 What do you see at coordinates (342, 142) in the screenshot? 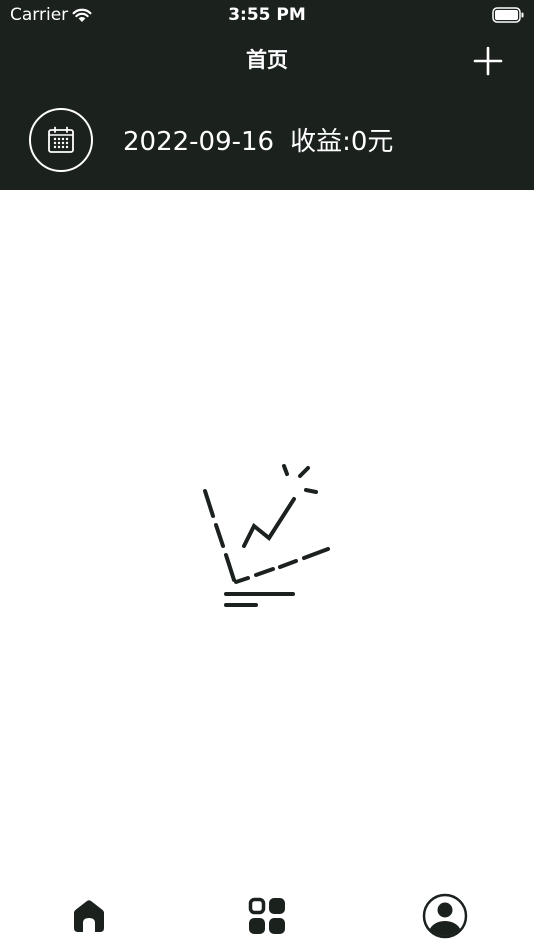
I see `summary-income: 收益:0元` at bounding box center [342, 142].